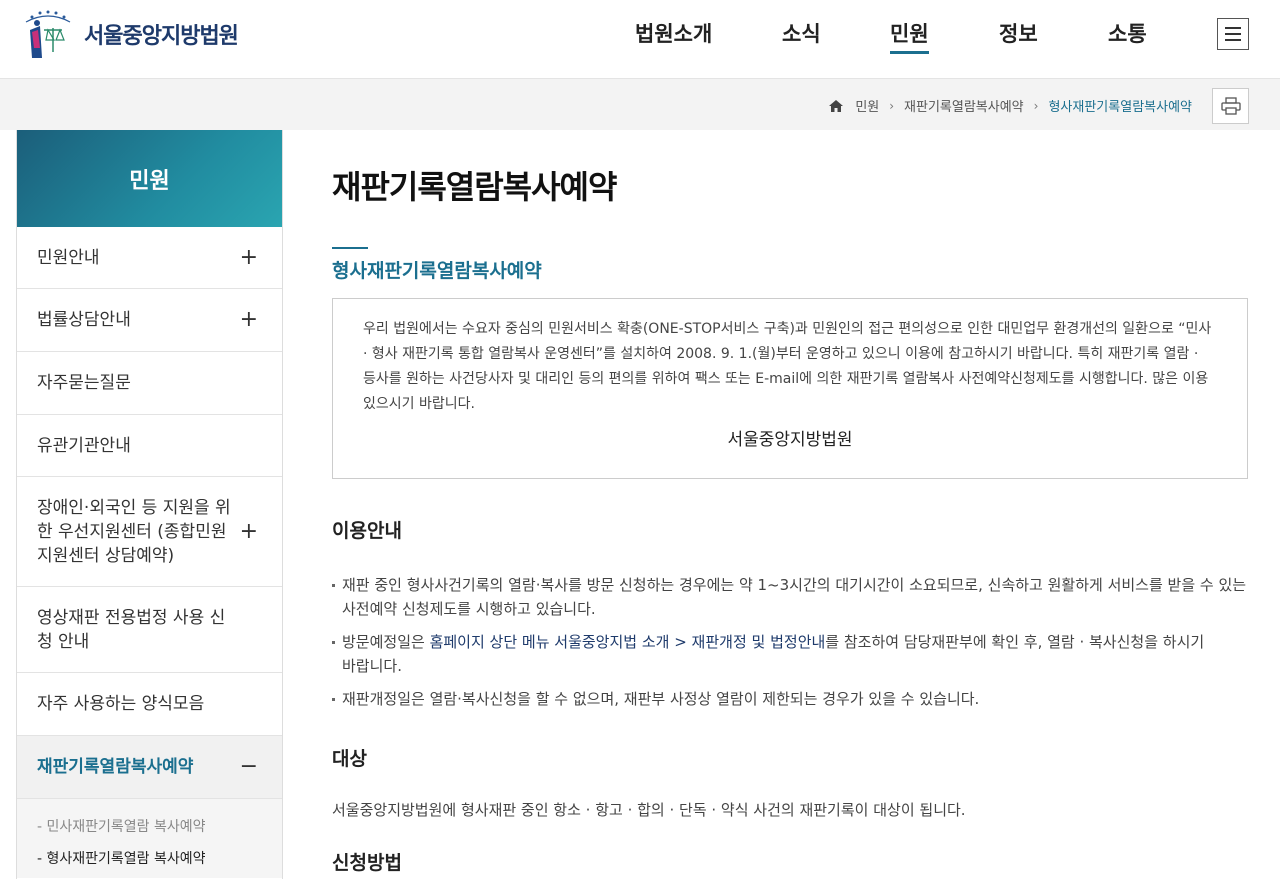  I want to click on sidebar-subitem-criminal-record: - 형사재판기록열람 복사예약, so click(149, 859).